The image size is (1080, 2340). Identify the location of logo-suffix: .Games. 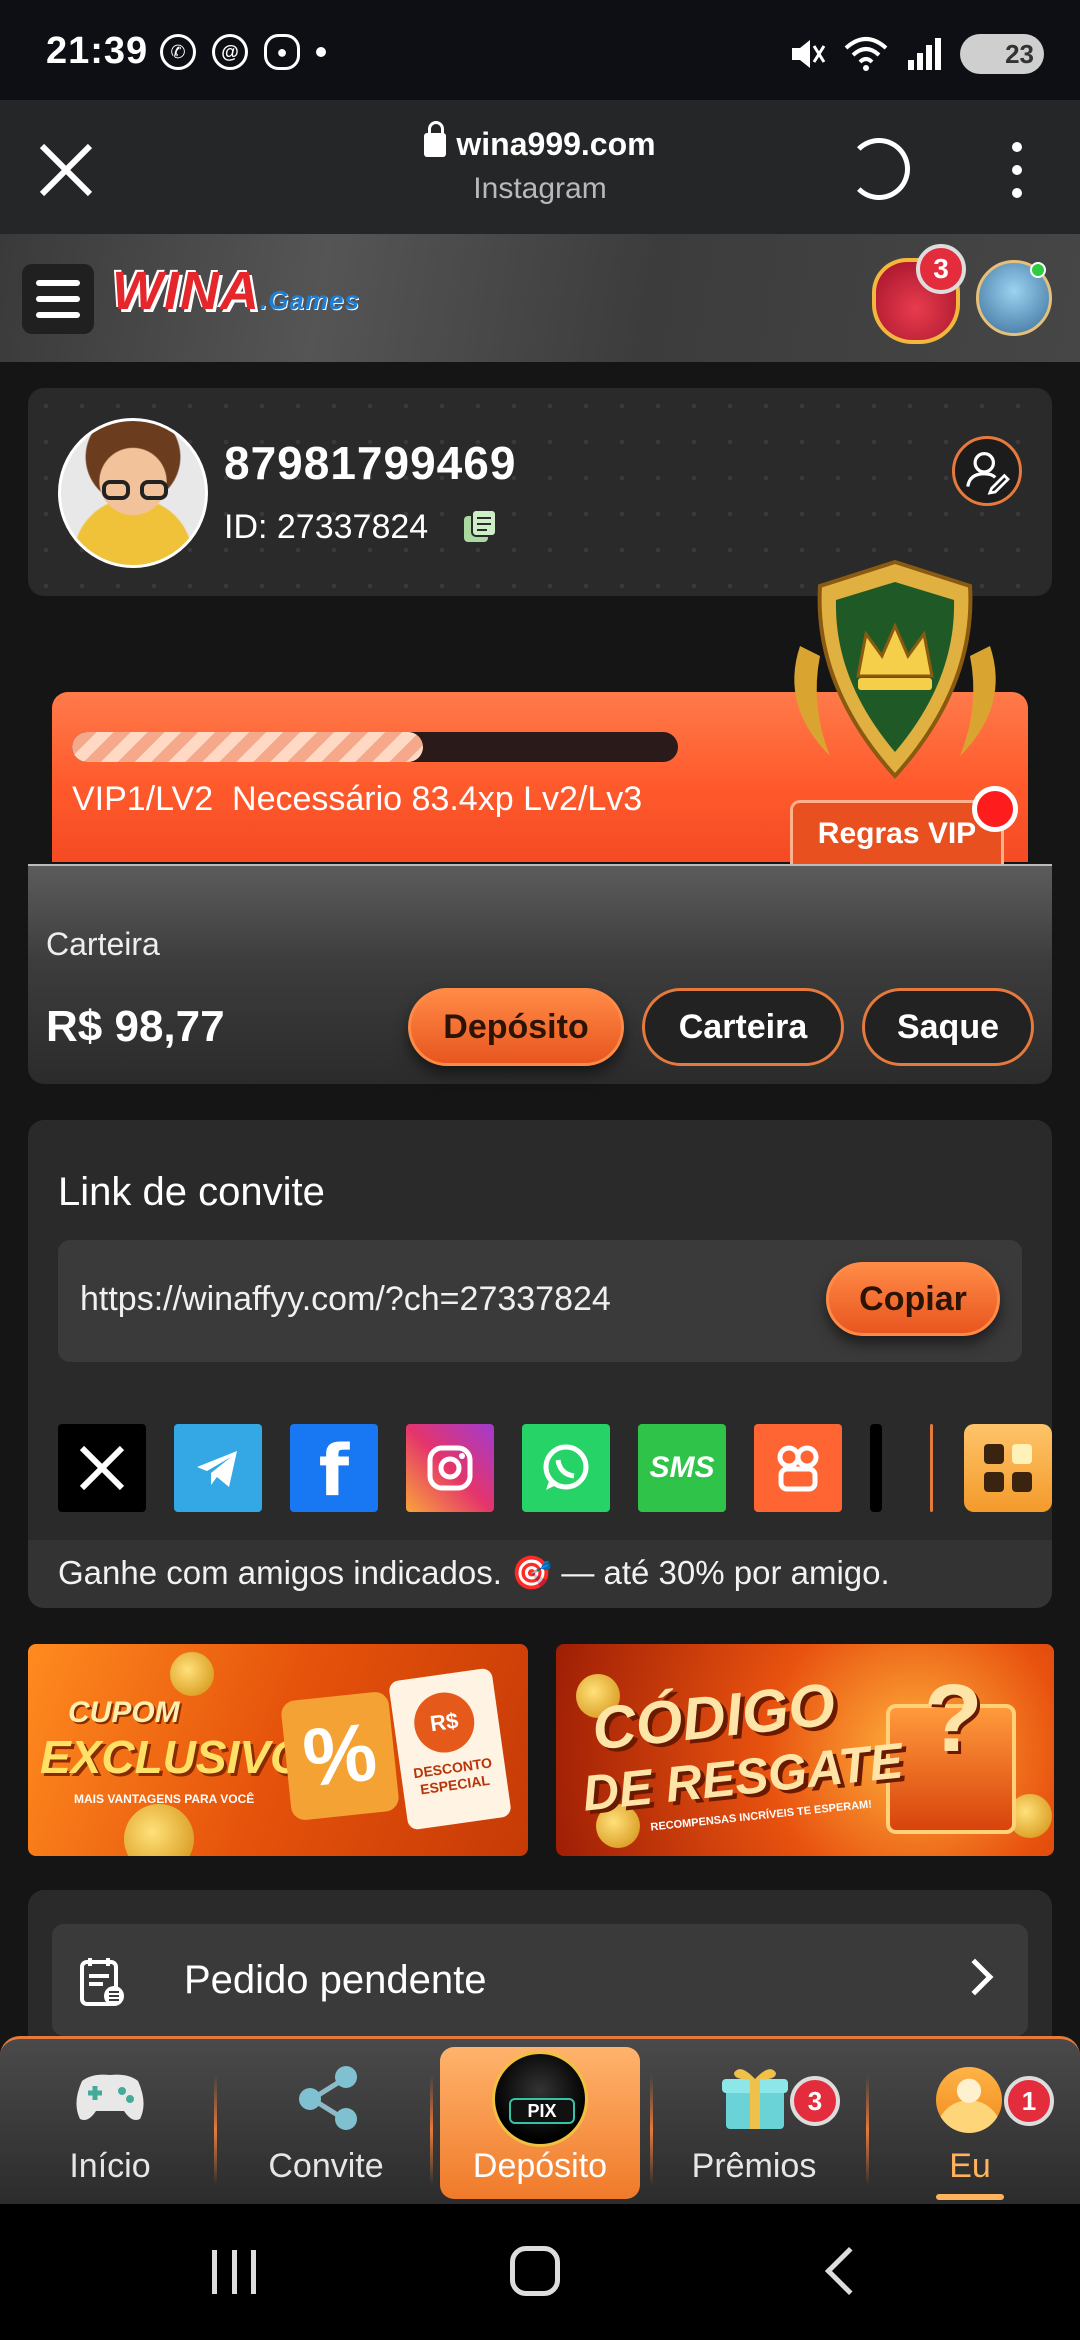
(309, 300).